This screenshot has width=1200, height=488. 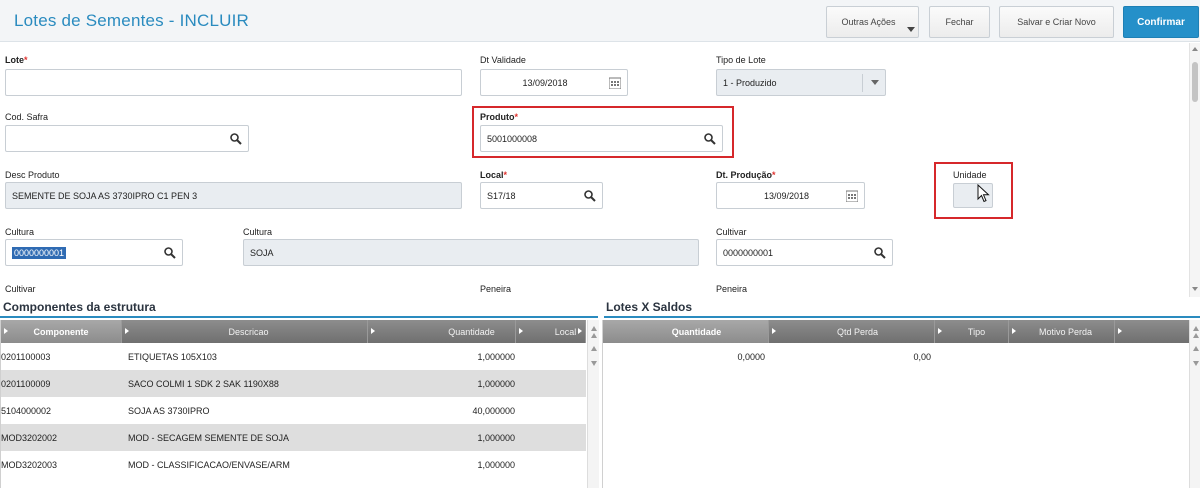 I want to click on outras-acoes-label: Outras Ações, so click(x=868, y=22).